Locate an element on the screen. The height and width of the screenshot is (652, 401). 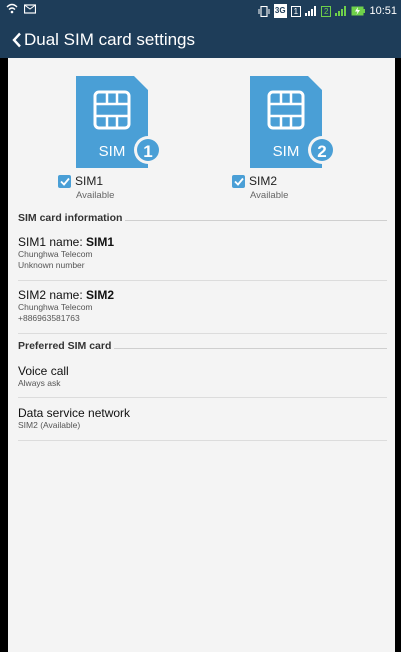
sim2-status: Available is located at coordinates (269, 195).